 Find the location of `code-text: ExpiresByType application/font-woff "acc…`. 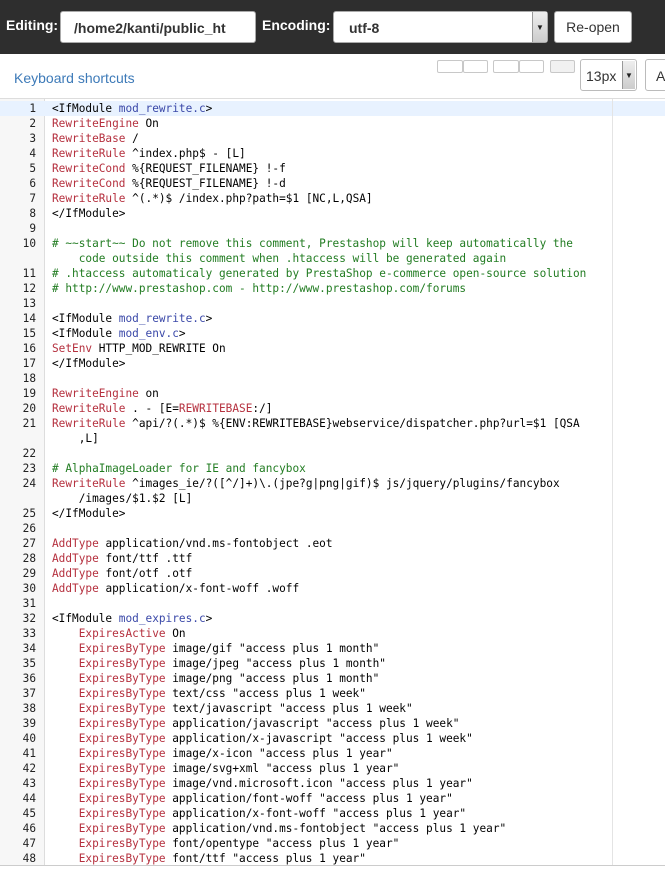

code-text: ExpiresByType application/font-woff "acc… is located at coordinates (252, 798).